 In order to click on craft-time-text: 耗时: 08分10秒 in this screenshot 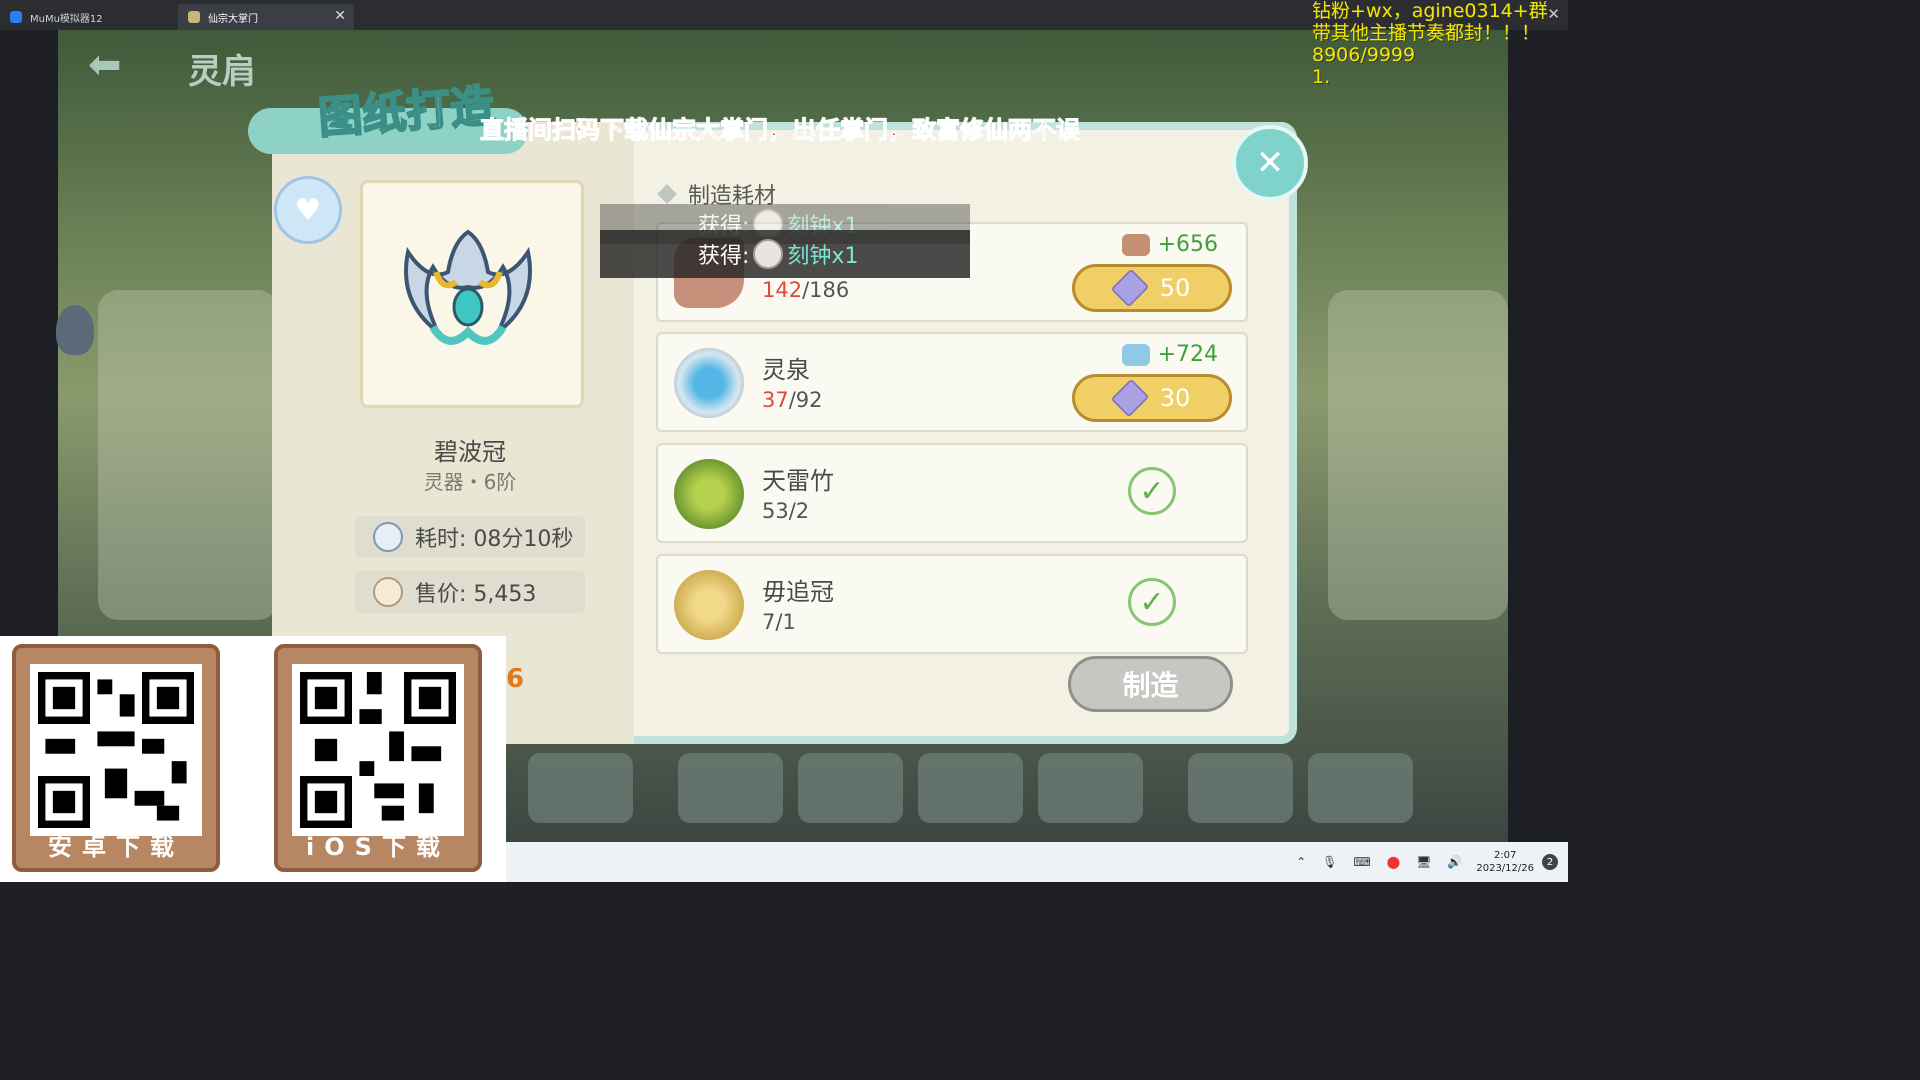, I will do `click(494, 539)`.